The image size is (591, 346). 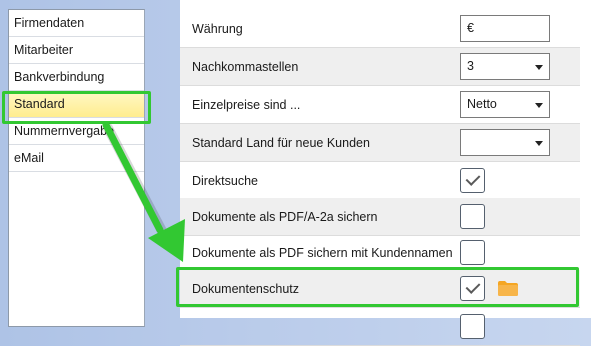 I want to click on pdf-a2a-checkbox, so click(x=472, y=216).